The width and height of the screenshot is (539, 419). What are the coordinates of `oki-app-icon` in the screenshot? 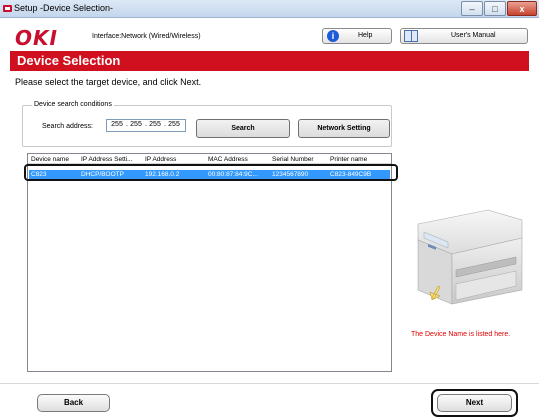 It's located at (7, 8).